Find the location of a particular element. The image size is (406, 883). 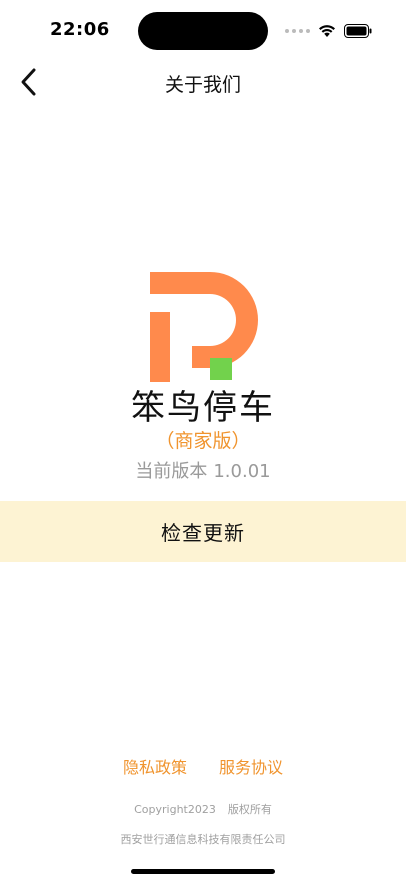

service-agreement-link: 服务协议 is located at coordinates (251, 766).